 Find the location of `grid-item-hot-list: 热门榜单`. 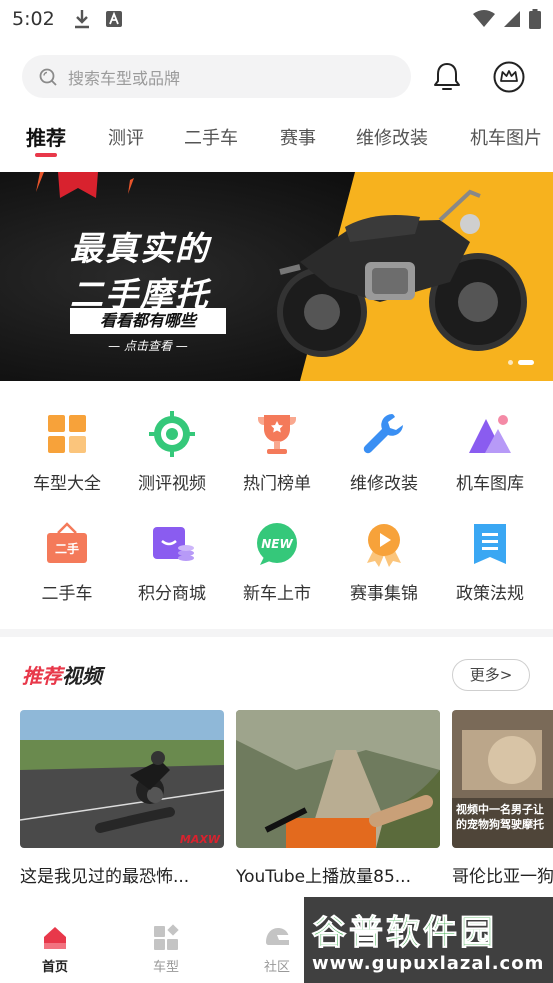

grid-item-hot-list: 热门榜单 is located at coordinates (277, 452).